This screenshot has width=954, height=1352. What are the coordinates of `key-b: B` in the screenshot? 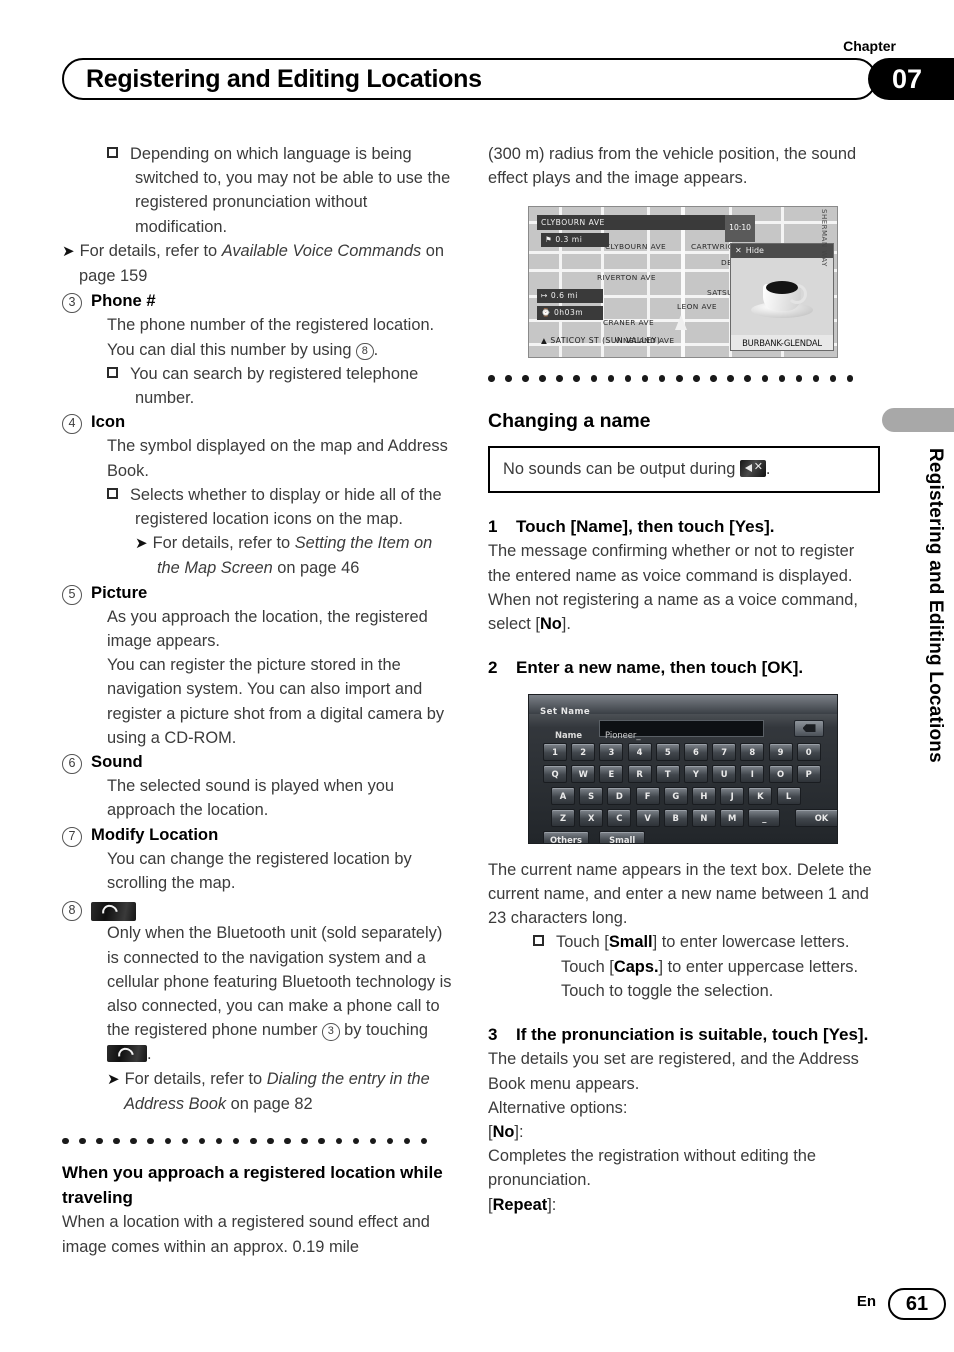 It's located at (675, 817).